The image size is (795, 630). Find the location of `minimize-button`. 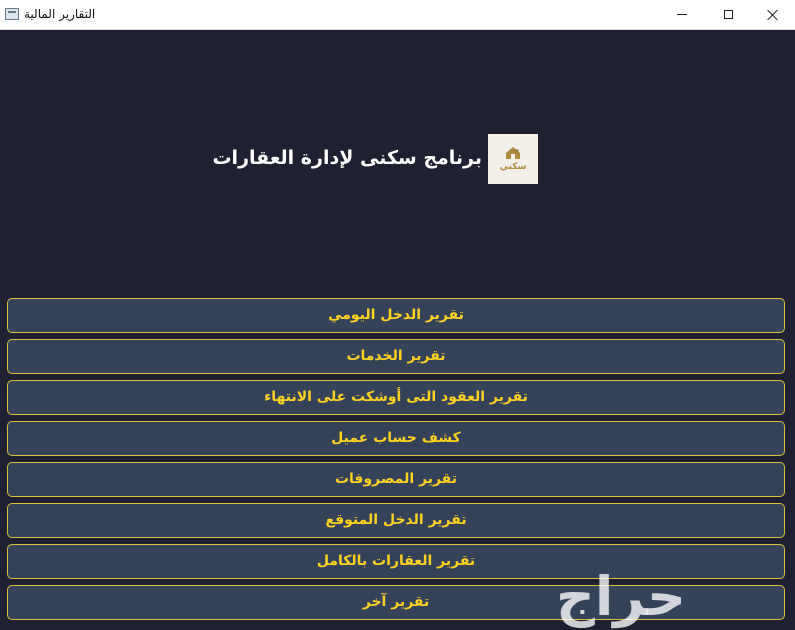

minimize-button is located at coordinates (682, 14).